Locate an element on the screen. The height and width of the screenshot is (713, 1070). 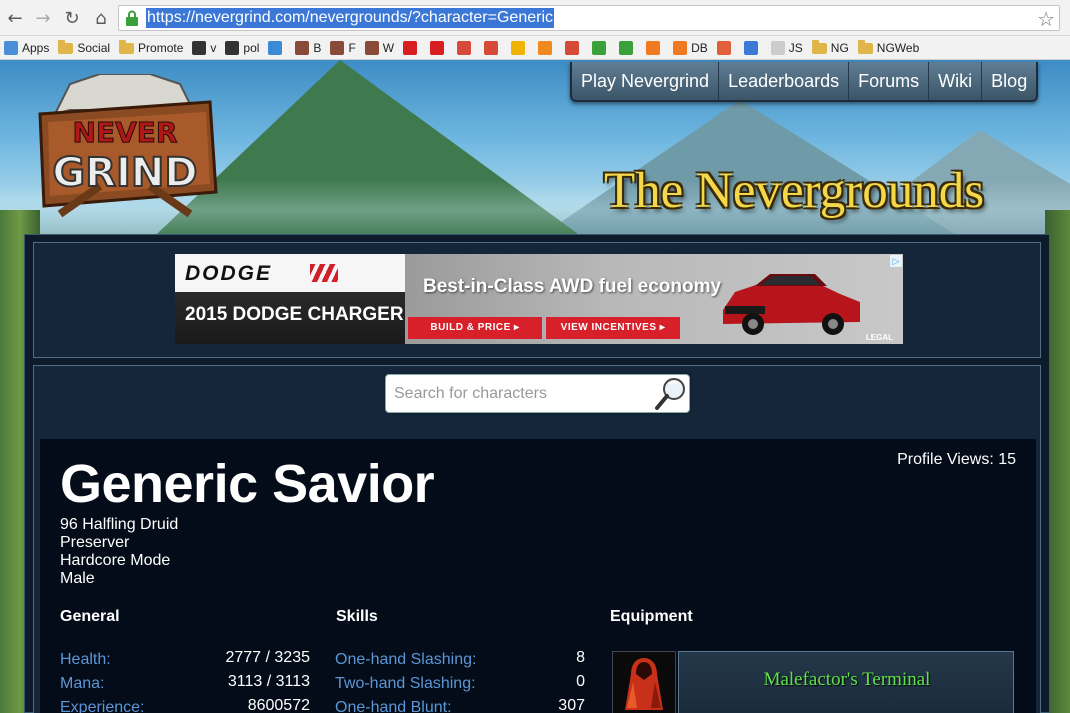
bookmark-item: W is located at coordinates (379, 48).